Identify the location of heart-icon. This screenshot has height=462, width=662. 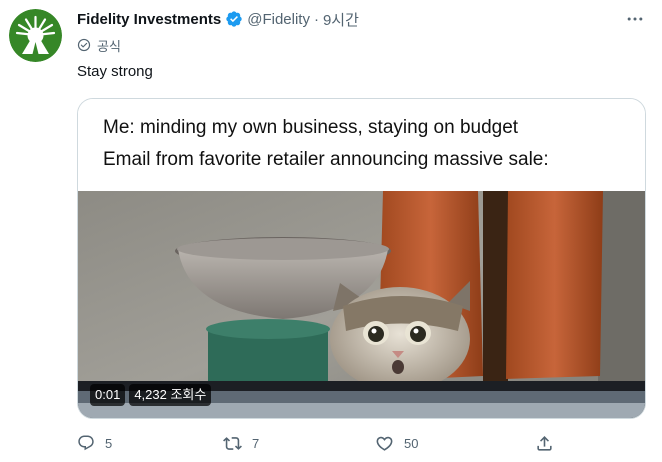
(384, 443).